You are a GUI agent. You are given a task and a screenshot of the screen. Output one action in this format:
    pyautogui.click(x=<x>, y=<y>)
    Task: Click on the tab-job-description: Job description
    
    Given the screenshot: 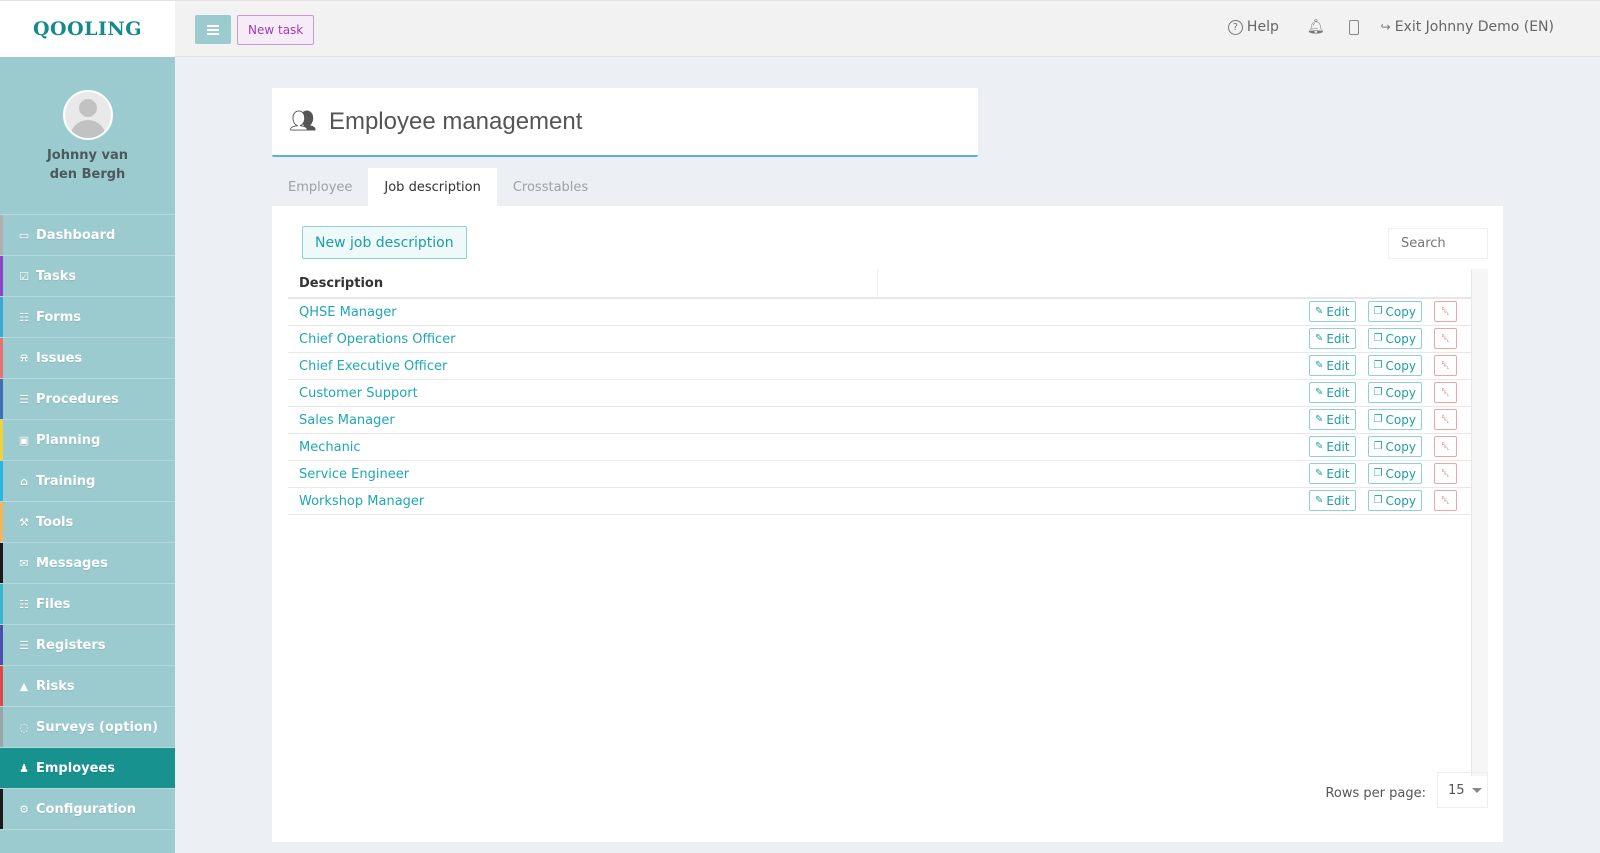 What is the action you would take?
    pyautogui.click(x=432, y=187)
    